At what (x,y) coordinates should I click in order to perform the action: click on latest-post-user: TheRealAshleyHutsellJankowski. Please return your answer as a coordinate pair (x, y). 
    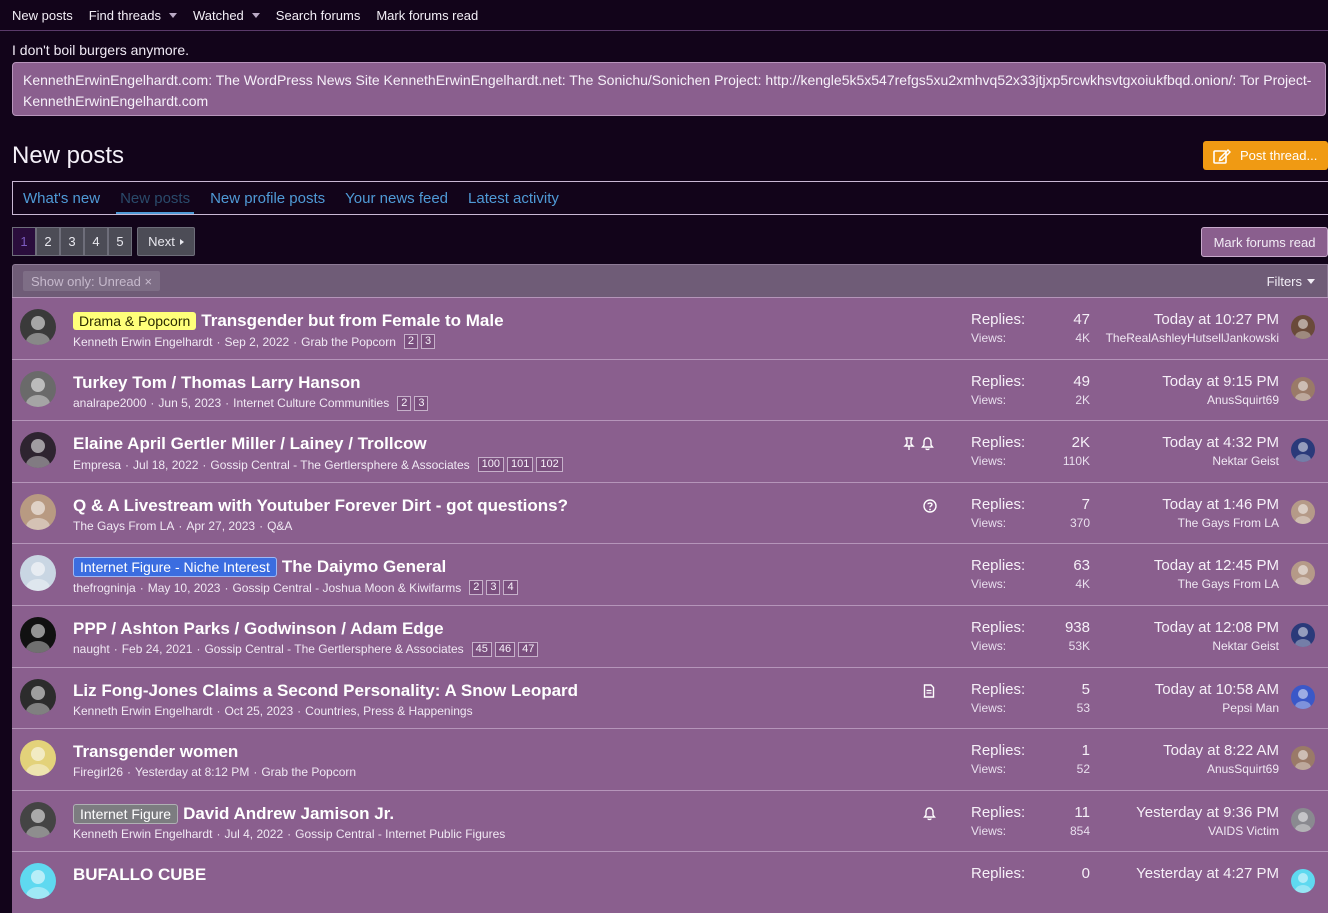
    Looking at the image, I should click on (1192, 338).